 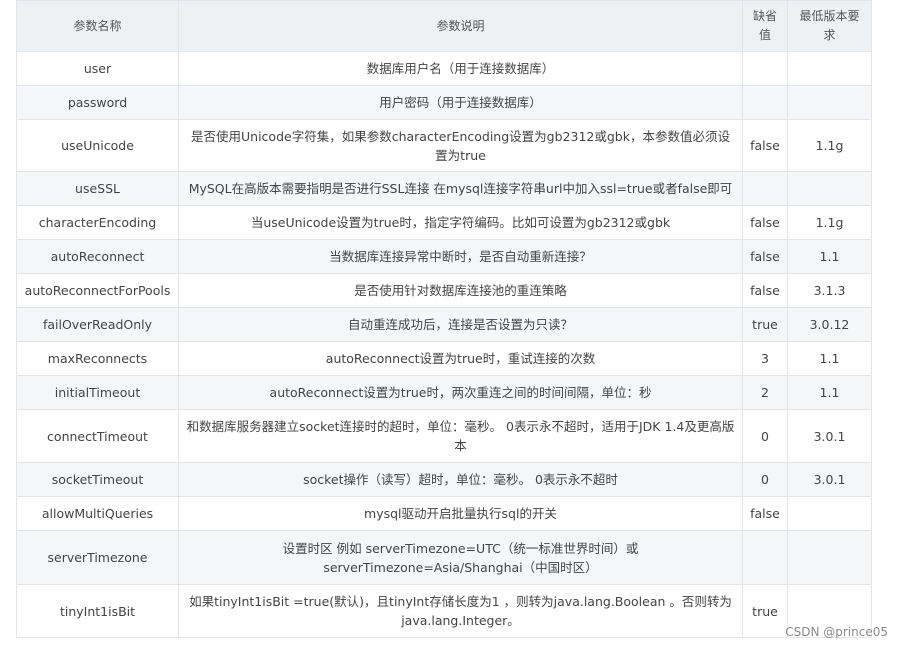 I want to click on param-desc: autoReconnect设置为true时，重试连接的次数, so click(x=460, y=358).